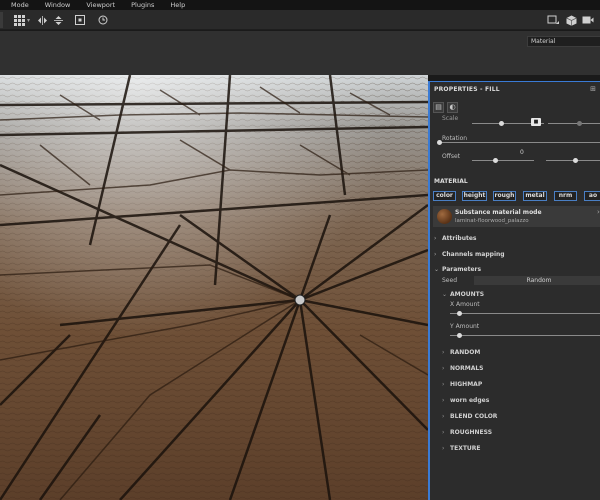 The height and width of the screenshot is (500, 600). I want to click on menu-viewport: Viewport, so click(100, 5).